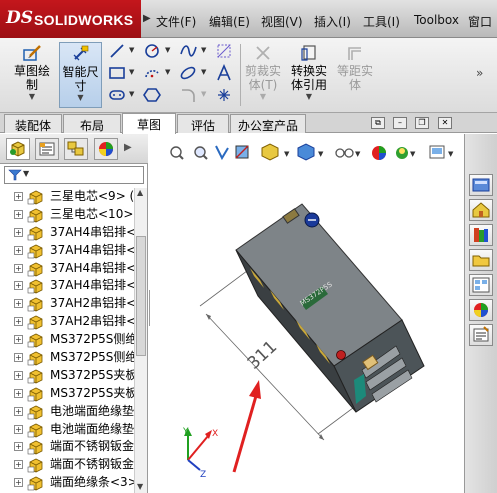 The image size is (497, 493). Describe the element at coordinates (47, 149) in the screenshot. I see `property-manager-tab` at that location.